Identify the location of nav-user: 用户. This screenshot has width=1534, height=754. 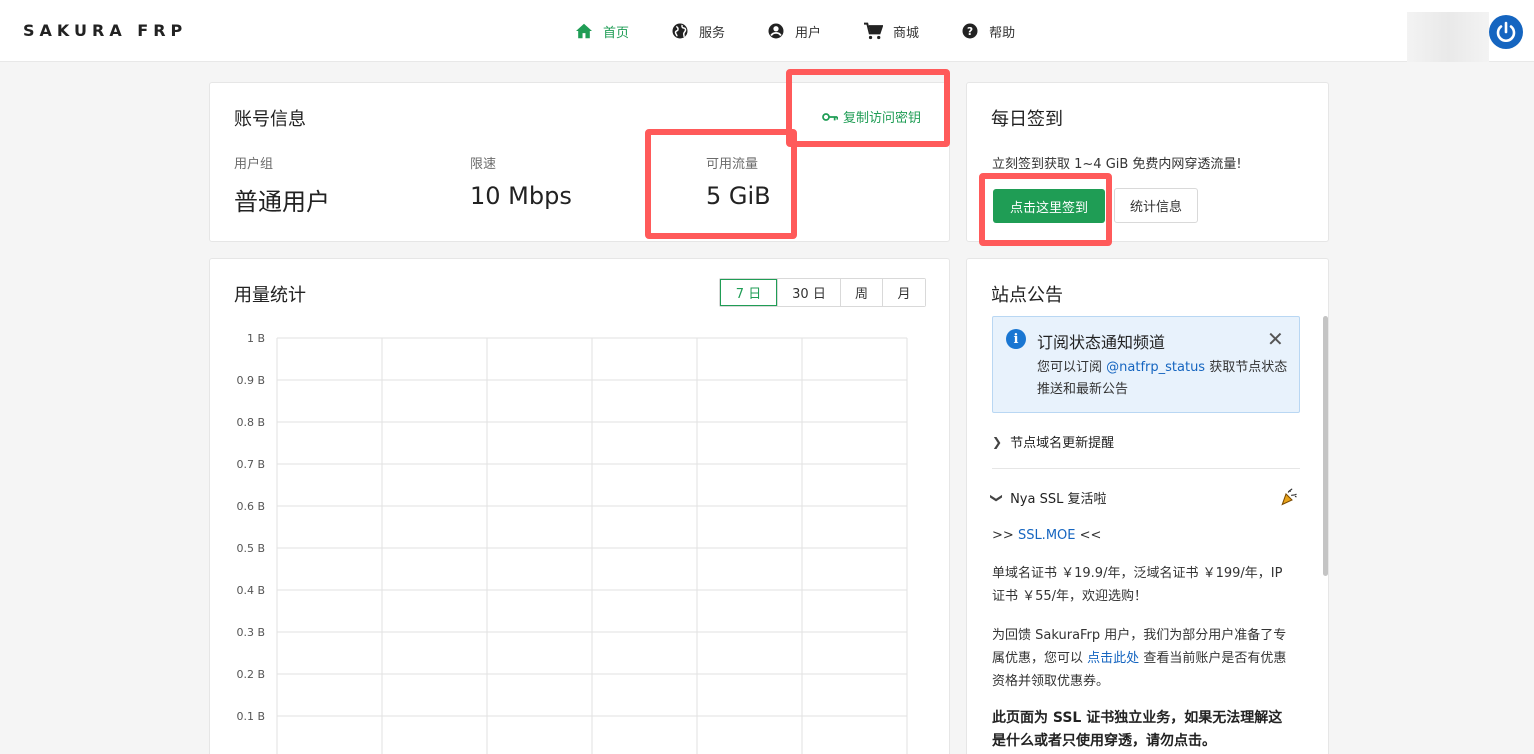
(794, 31).